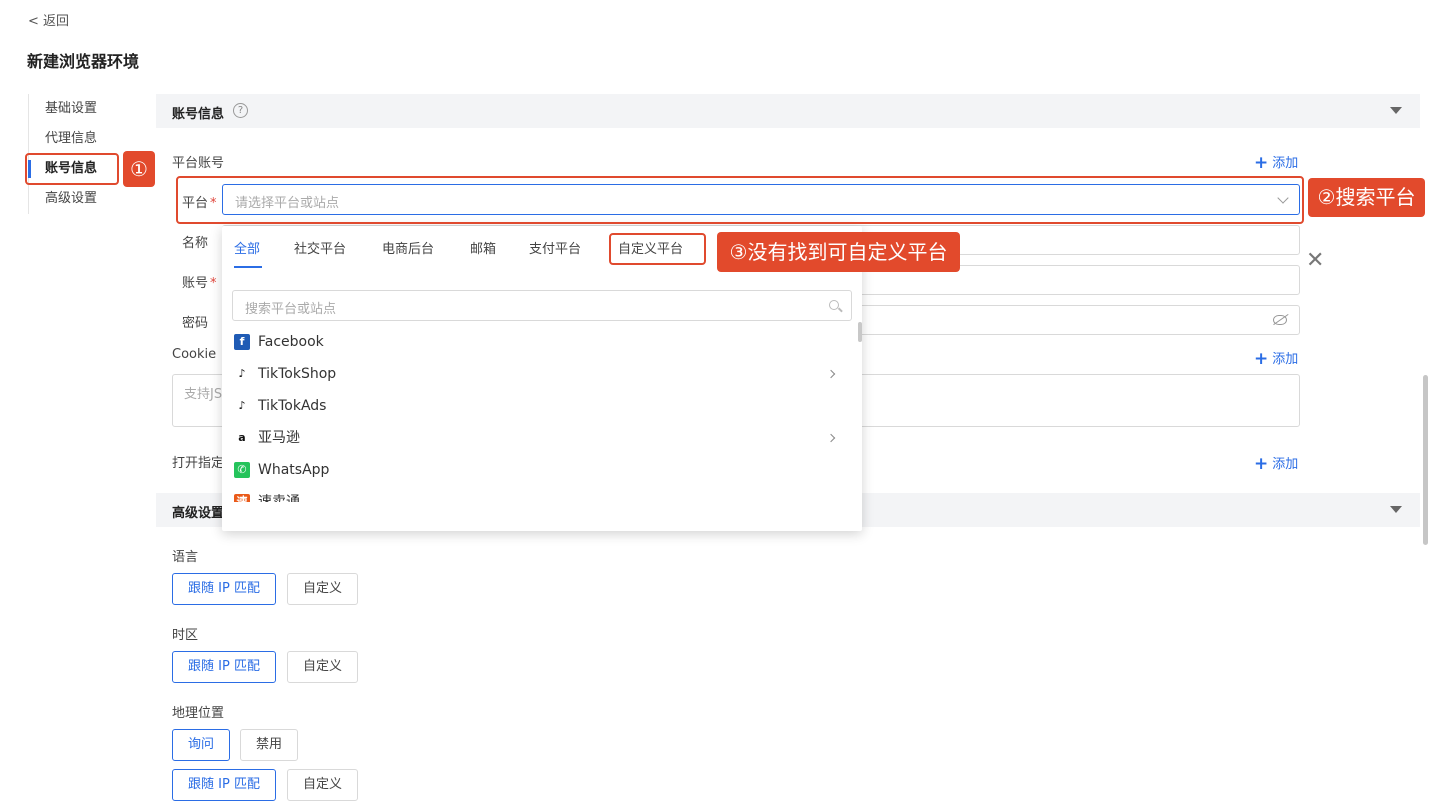 The image size is (1431, 810). I want to click on geo-custom-button: 自定义, so click(323, 785).